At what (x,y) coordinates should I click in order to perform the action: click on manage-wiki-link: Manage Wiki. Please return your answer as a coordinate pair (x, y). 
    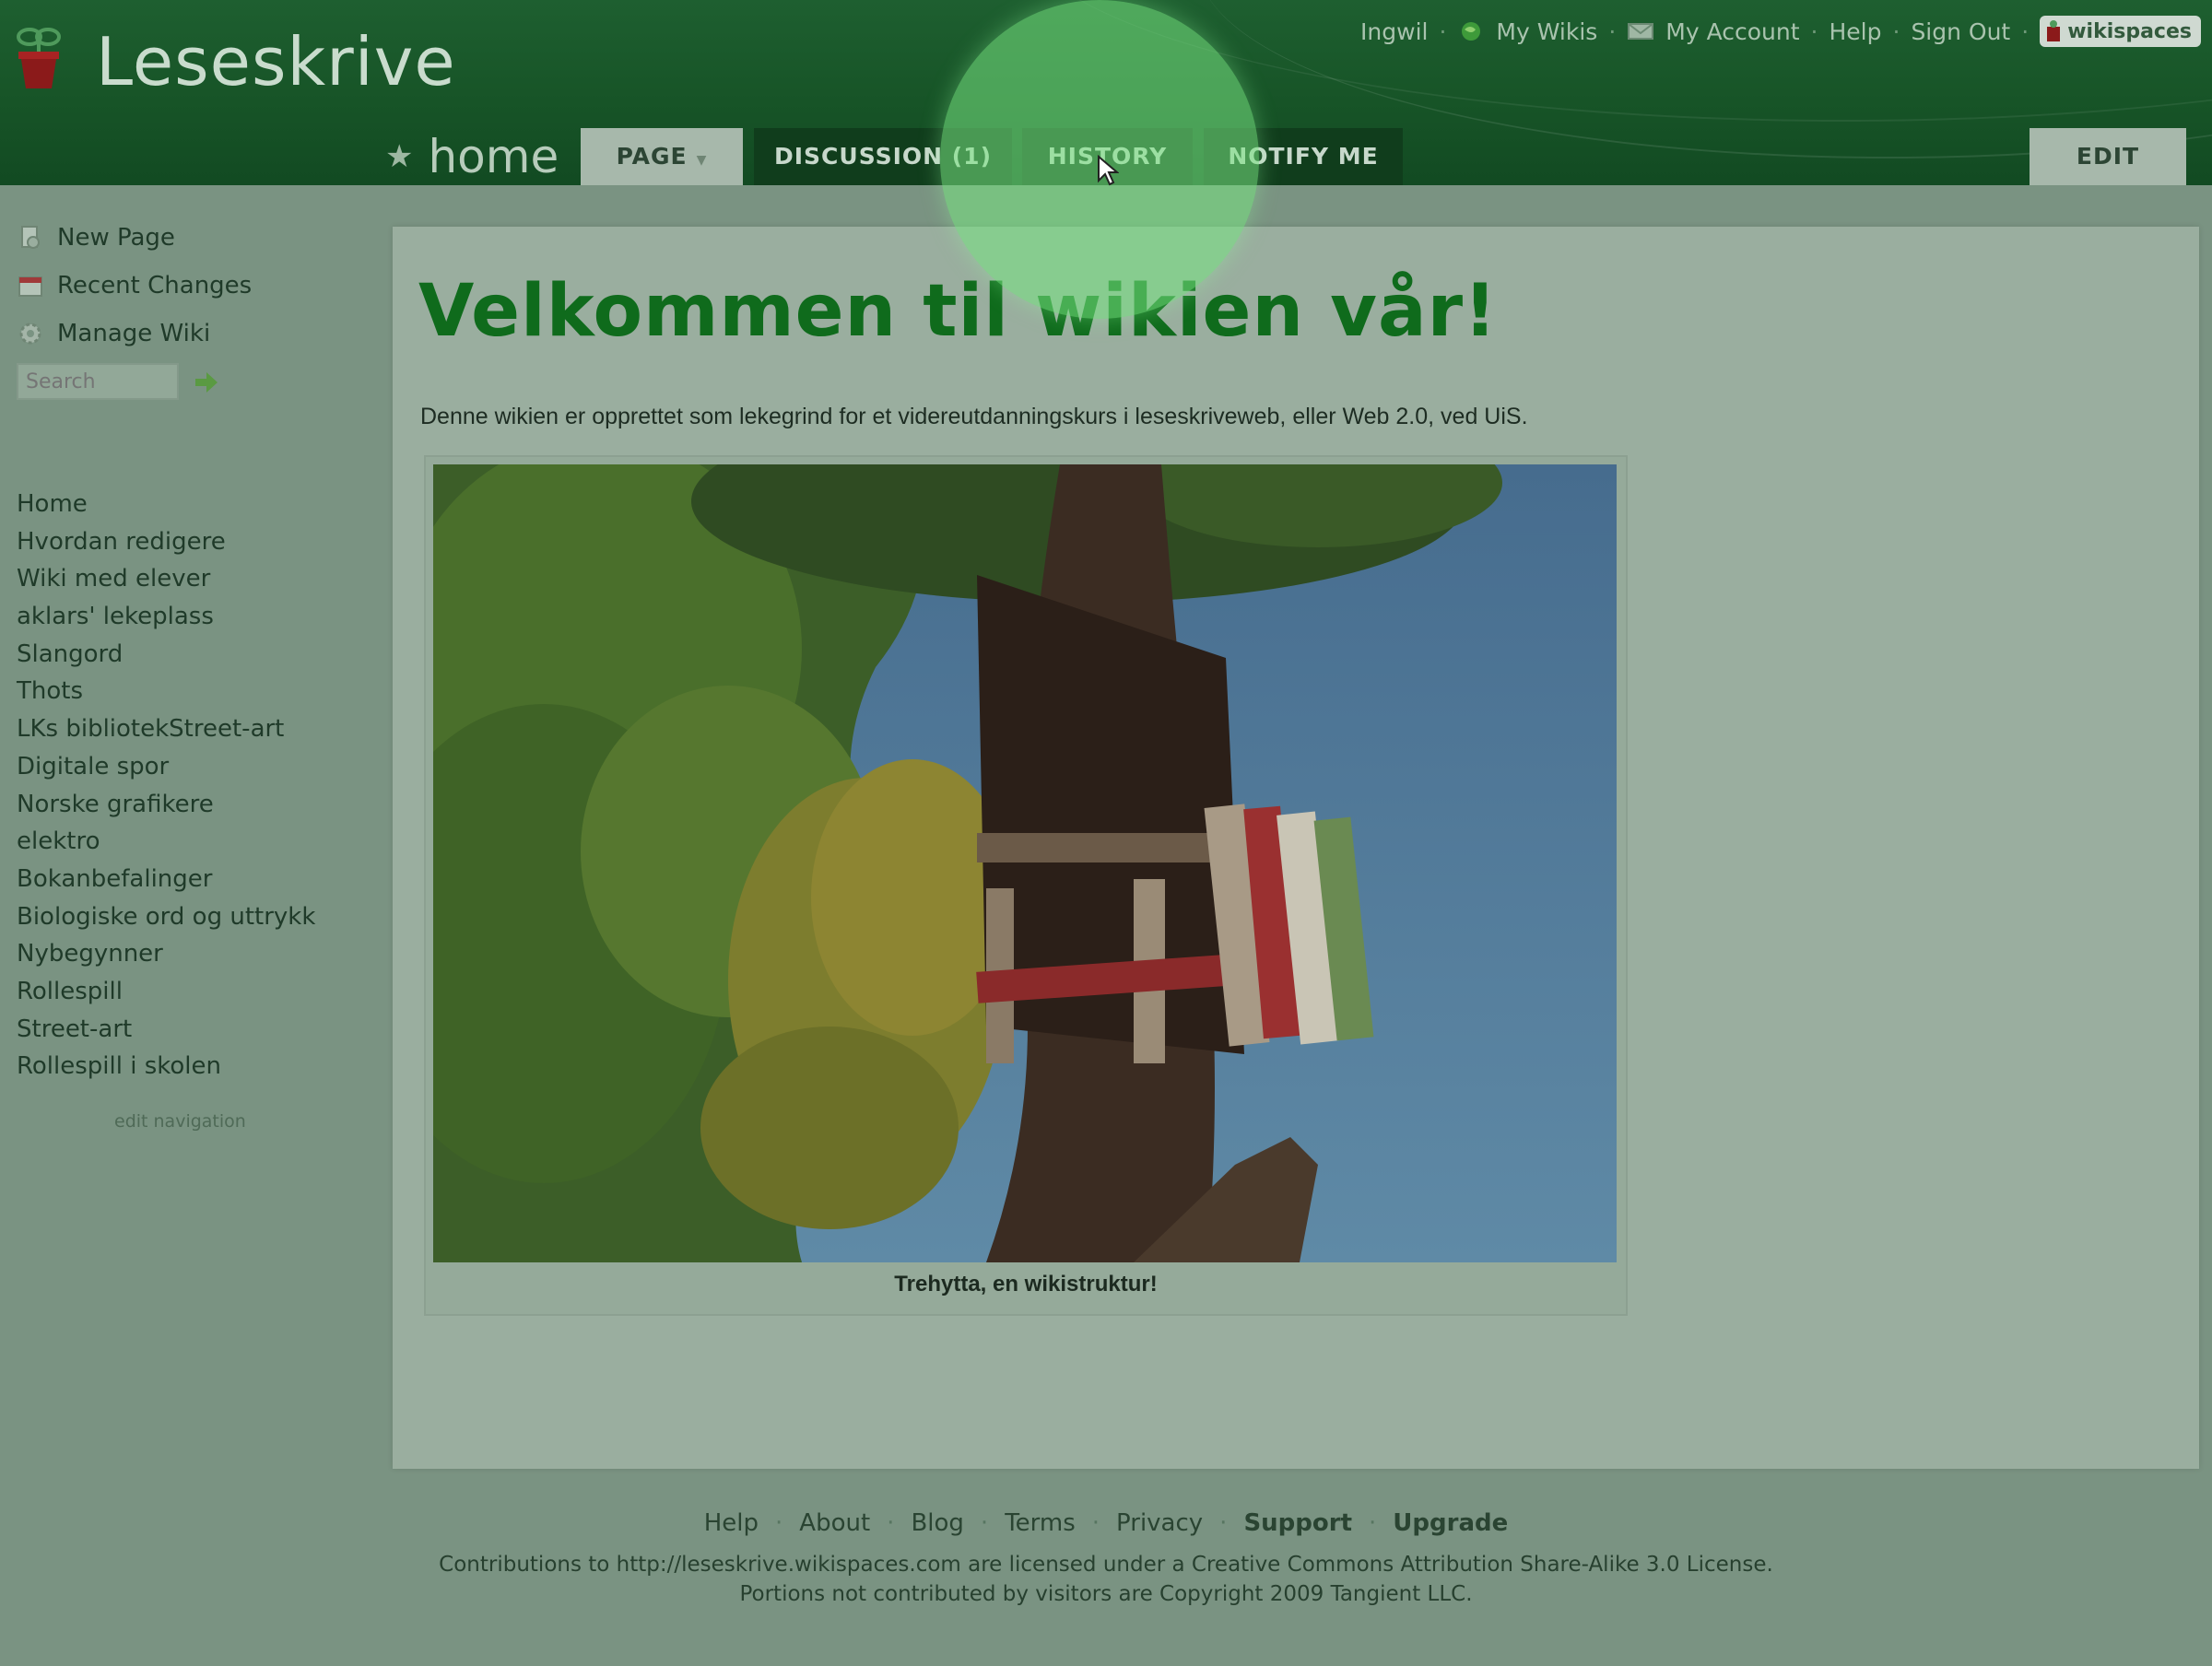
    Looking at the image, I should click on (113, 333).